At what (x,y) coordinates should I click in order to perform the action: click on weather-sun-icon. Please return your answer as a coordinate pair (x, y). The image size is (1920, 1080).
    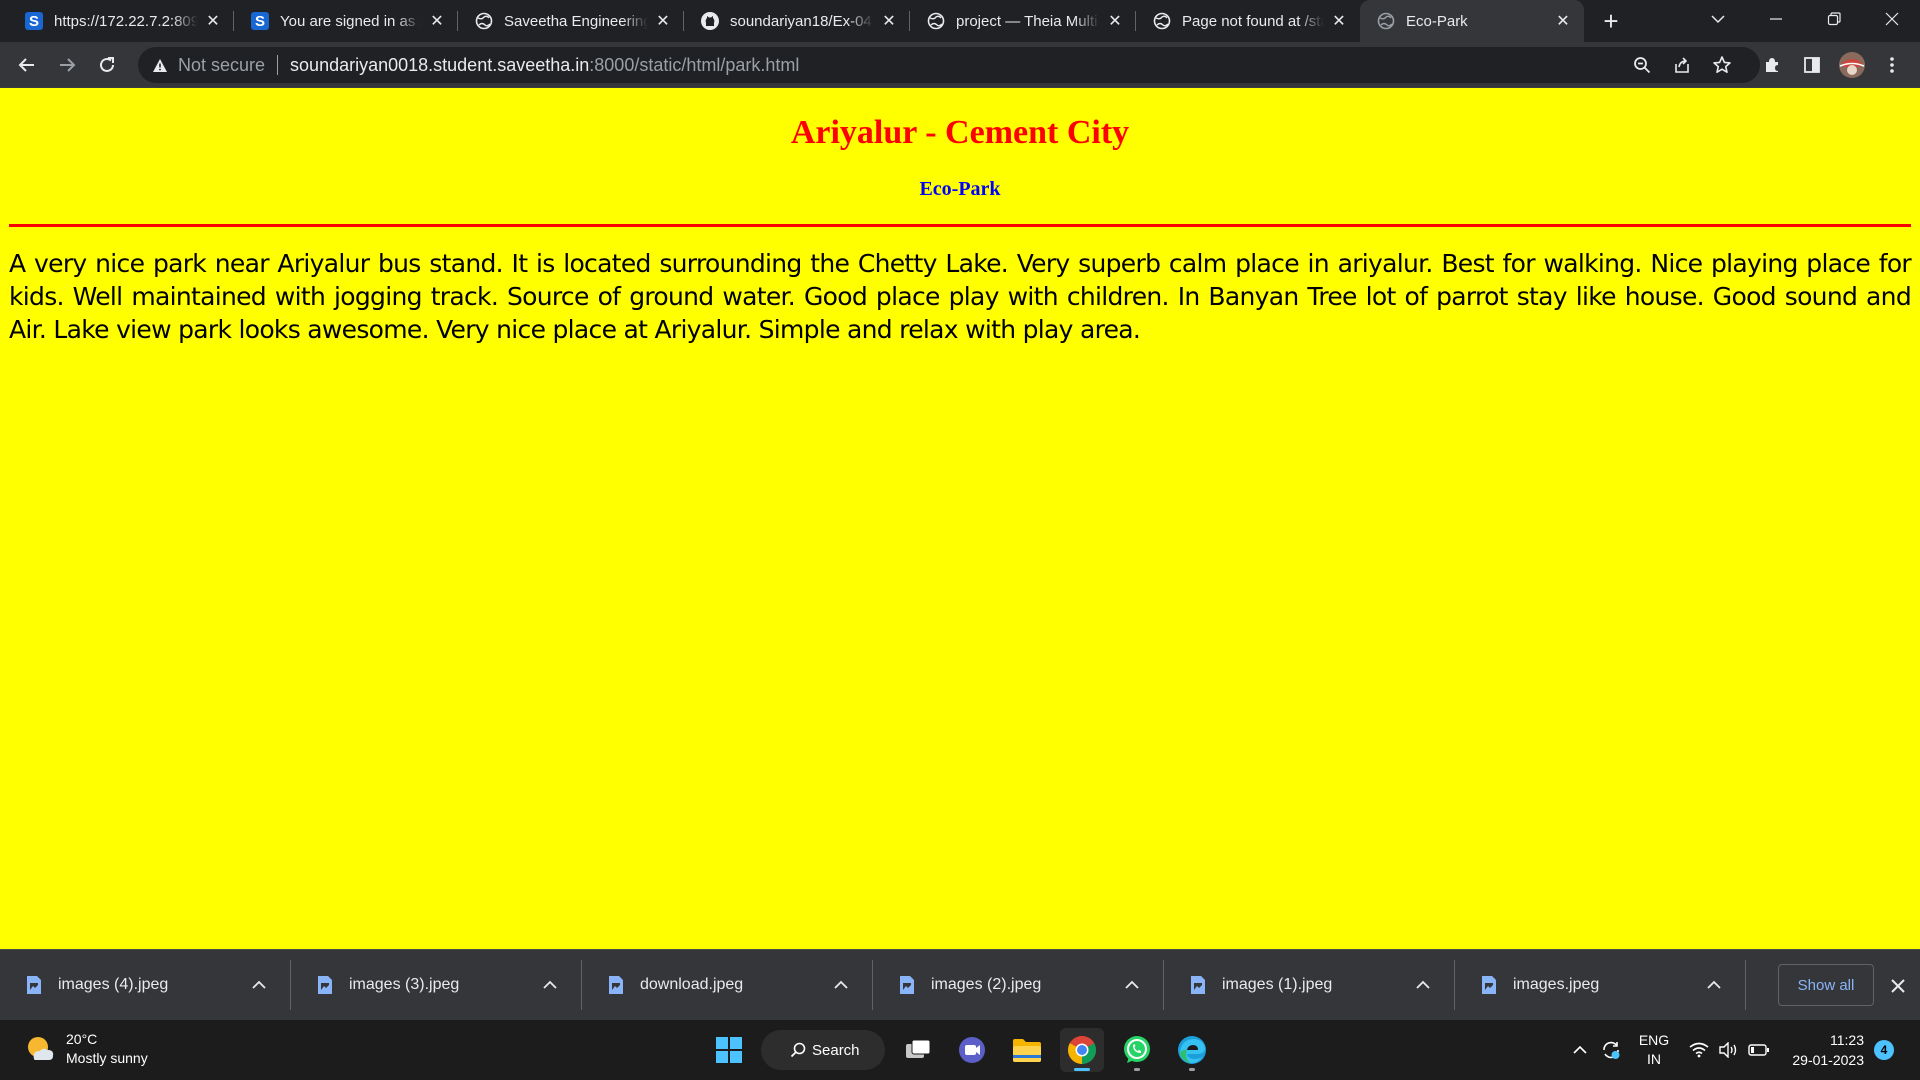
    Looking at the image, I should click on (40, 1049).